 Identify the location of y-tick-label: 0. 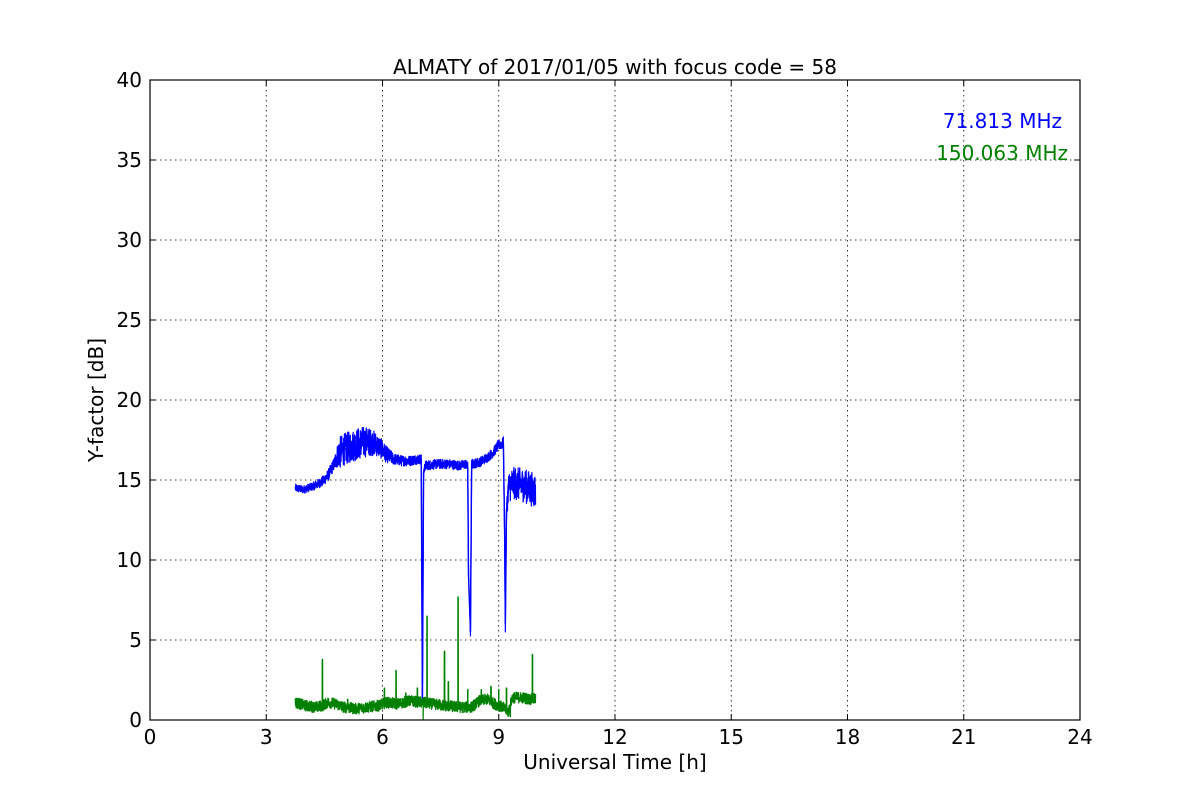
(135, 720).